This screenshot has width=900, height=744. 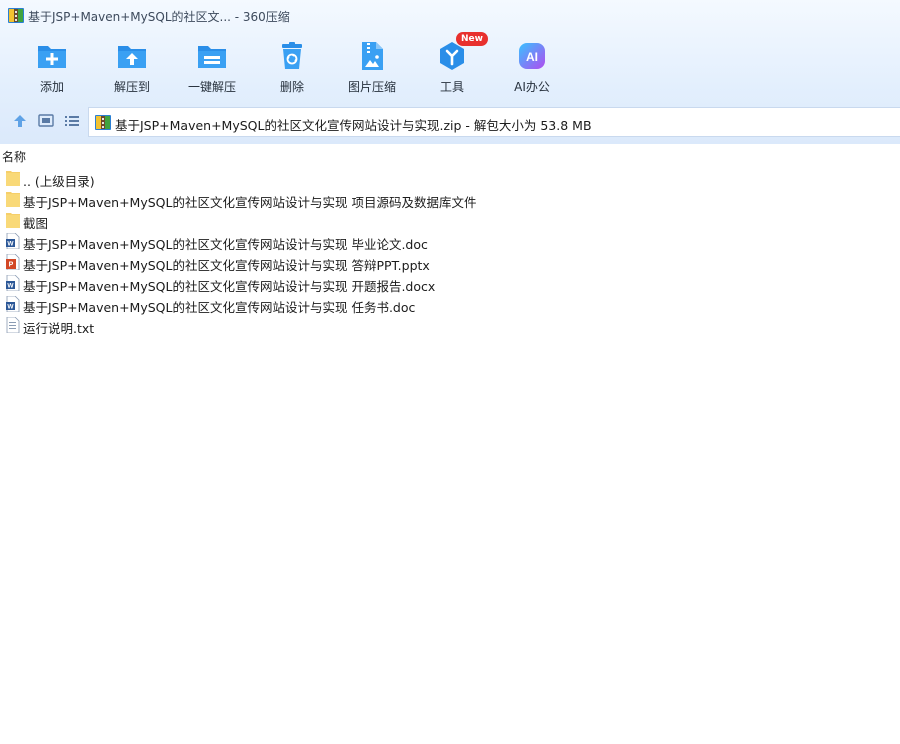 I want to click on image-compress-button: 图片压缩, so click(x=372, y=69).